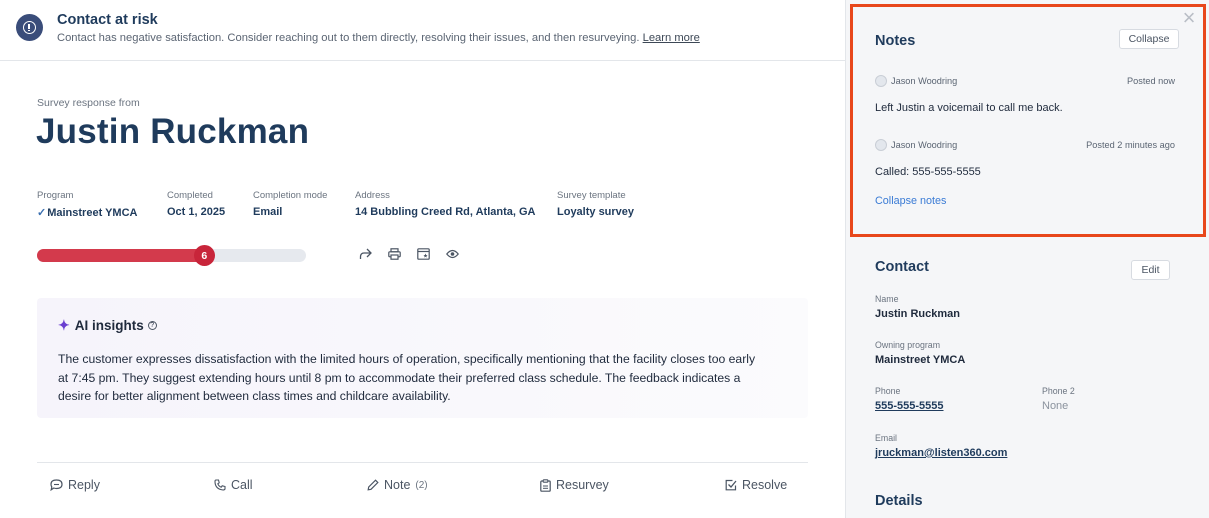  What do you see at coordinates (545, 485) in the screenshot?
I see `clipboard-icon` at bounding box center [545, 485].